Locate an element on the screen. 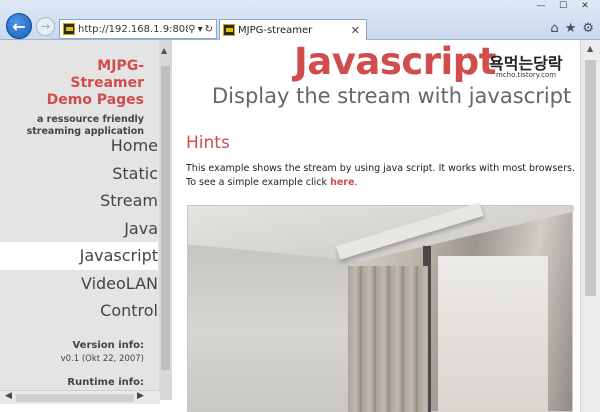  address-text: http://192.168.1.9:8085 is located at coordinates (133, 29).